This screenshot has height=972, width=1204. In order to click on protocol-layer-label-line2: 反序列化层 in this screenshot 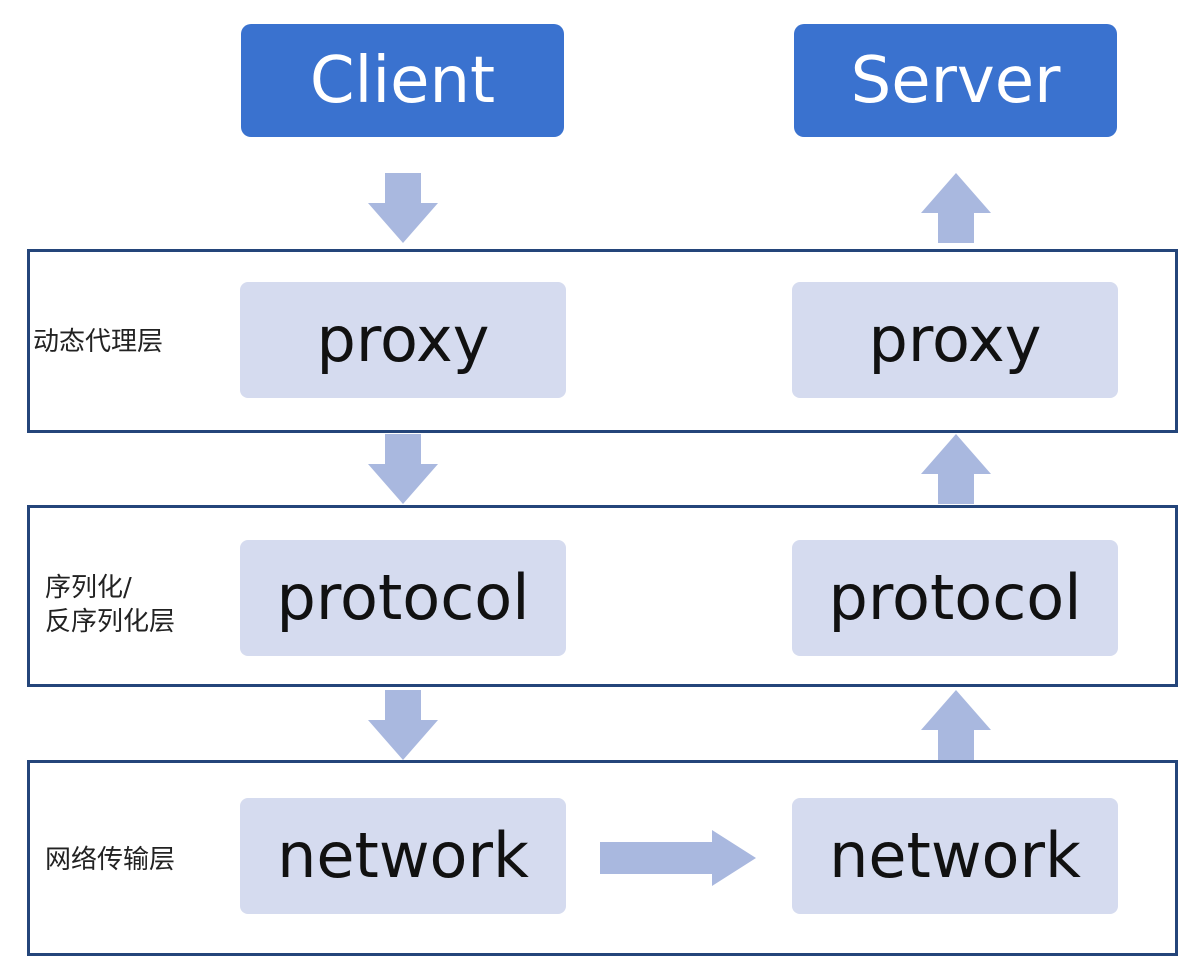, I will do `click(110, 621)`.